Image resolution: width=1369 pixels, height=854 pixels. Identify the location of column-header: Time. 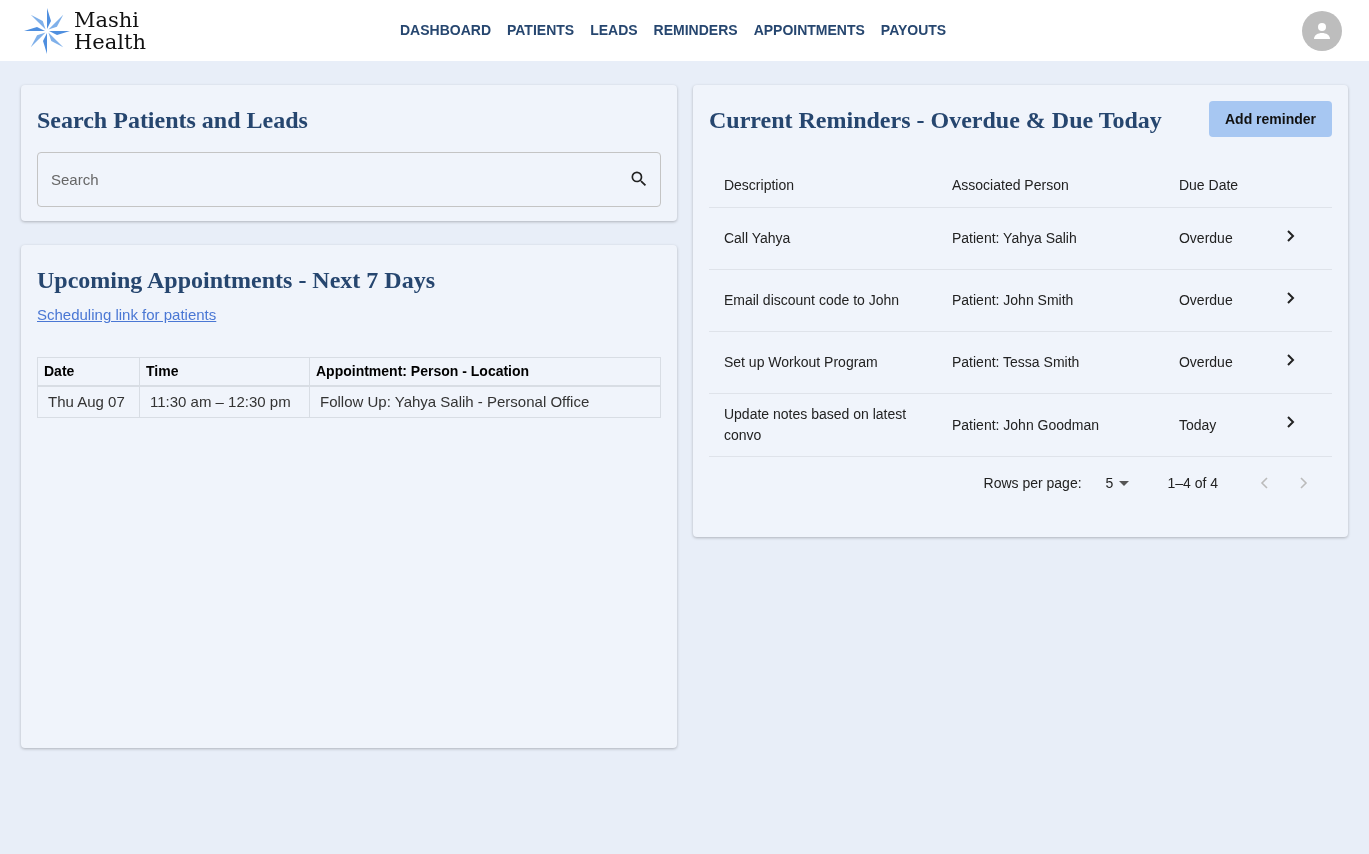
(224, 371).